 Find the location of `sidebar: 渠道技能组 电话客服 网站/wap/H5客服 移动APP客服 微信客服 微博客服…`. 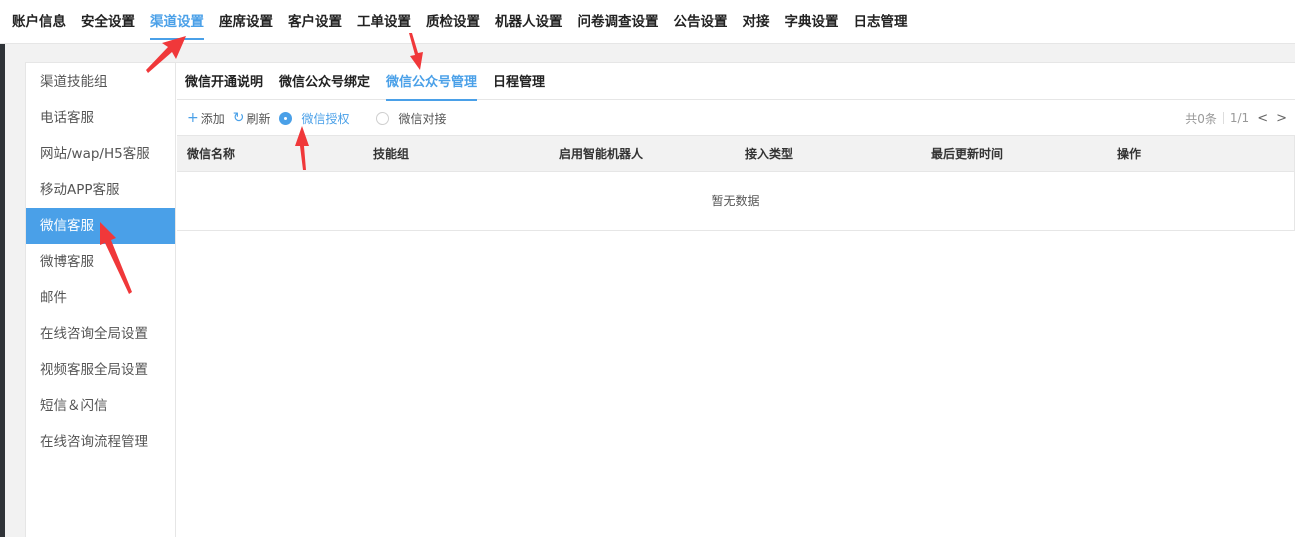

sidebar: 渠道技能组 电话客服 网站/wap/H5客服 移动APP客服 微信客服 微博客服… is located at coordinates (101, 300).